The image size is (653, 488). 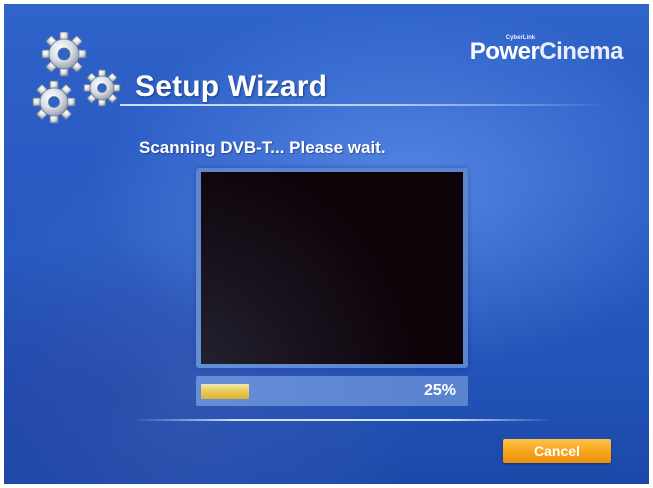 I want to click on bottom-divider, so click(x=342, y=420).